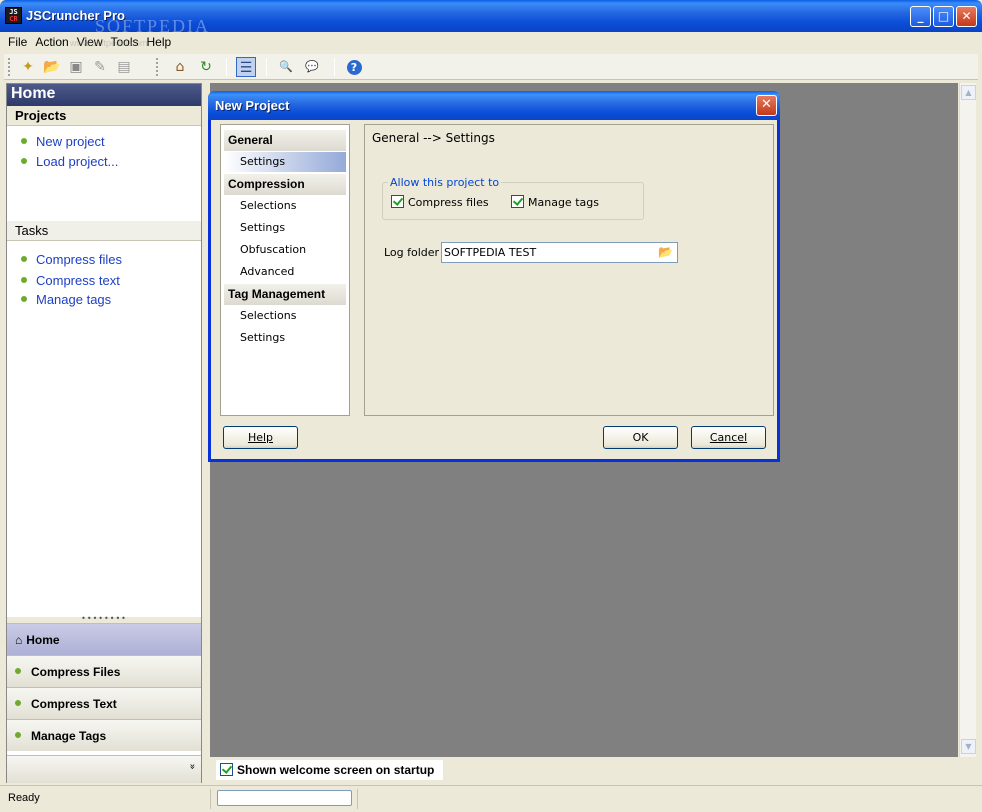 The height and width of the screenshot is (812, 982). I want to click on ok-button: OK, so click(640, 437).